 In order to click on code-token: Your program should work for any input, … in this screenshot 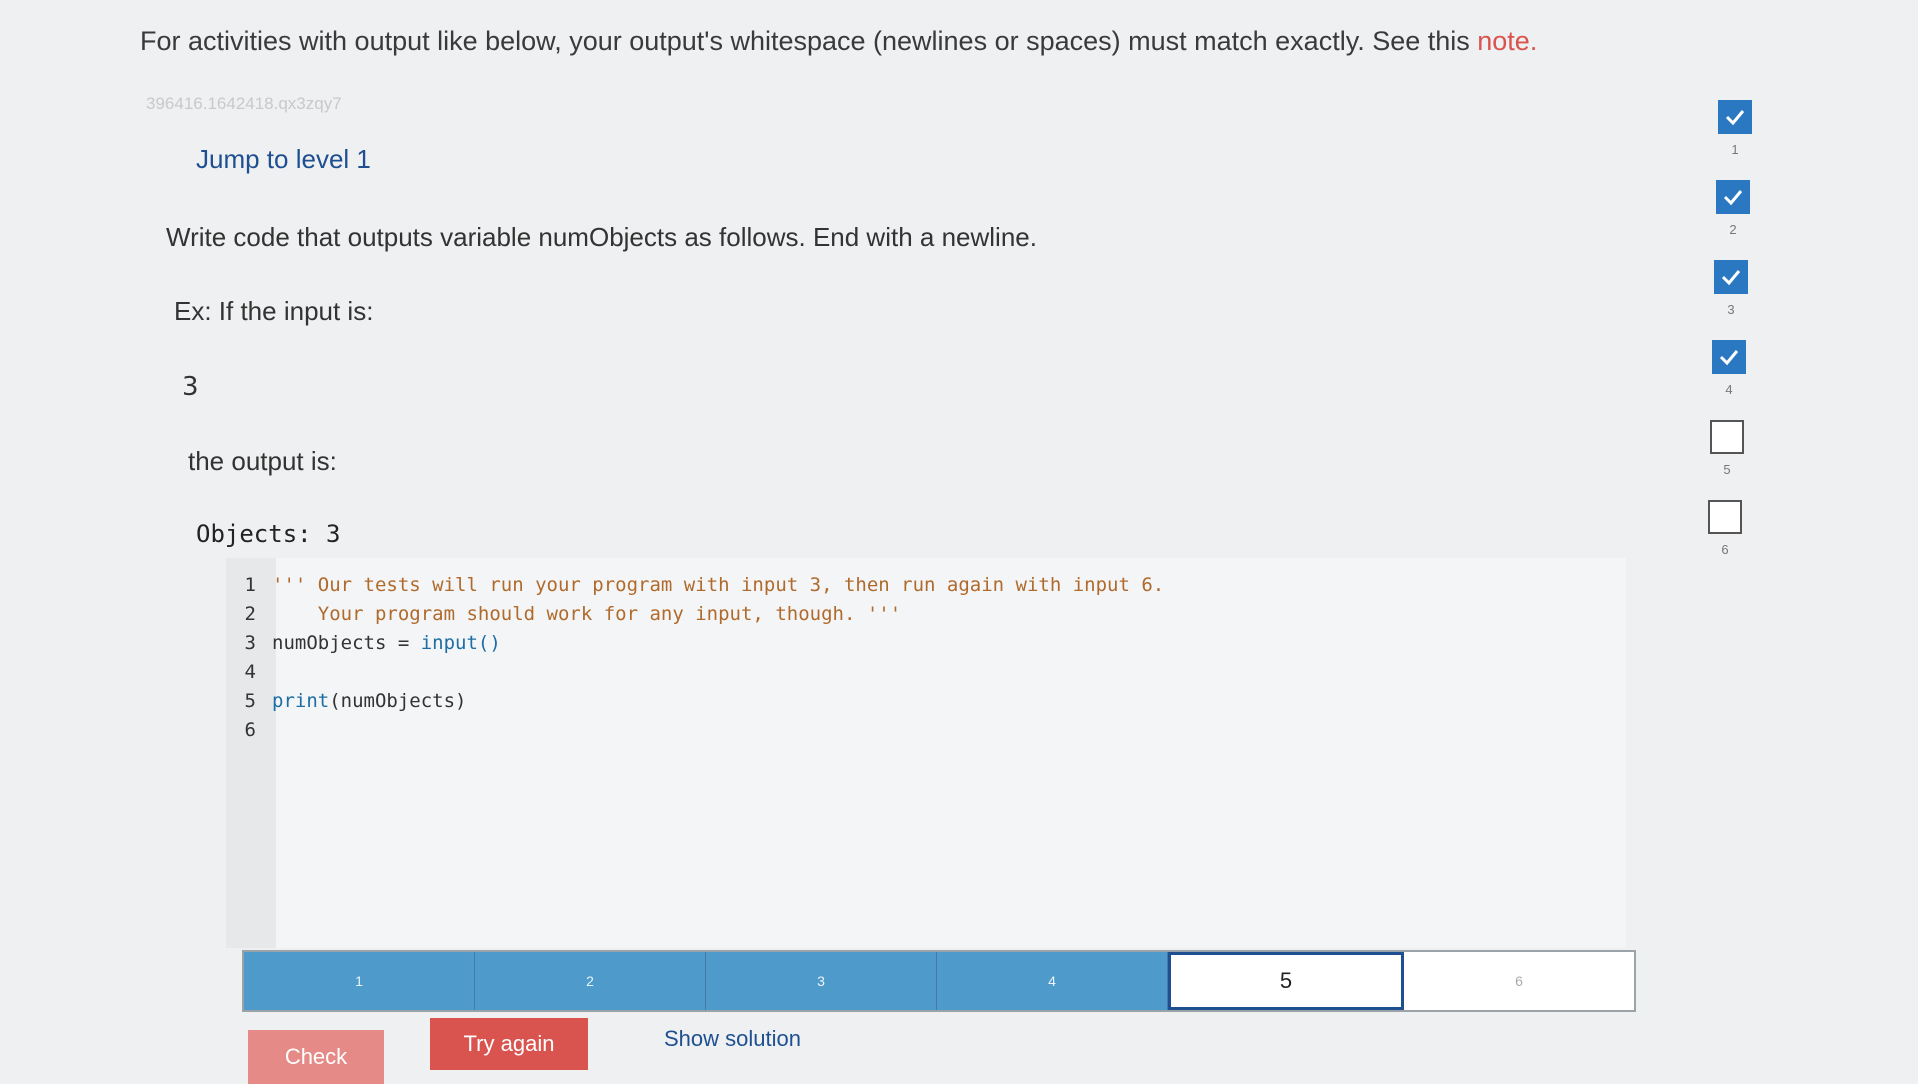, I will do `click(587, 614)`.